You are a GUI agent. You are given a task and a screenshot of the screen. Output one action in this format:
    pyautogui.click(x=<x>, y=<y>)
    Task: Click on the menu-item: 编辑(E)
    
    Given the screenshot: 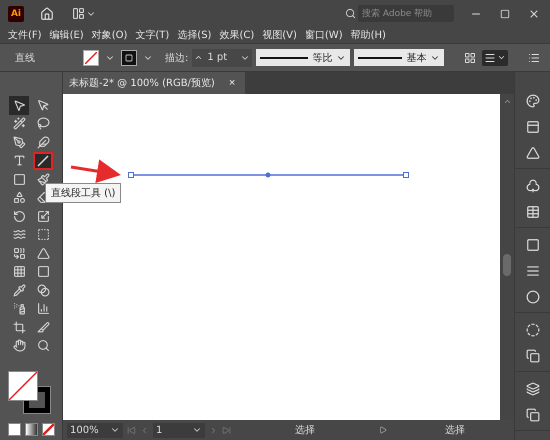 What is the action you would take?
    pyautogui.click(x=67, y=35)
    